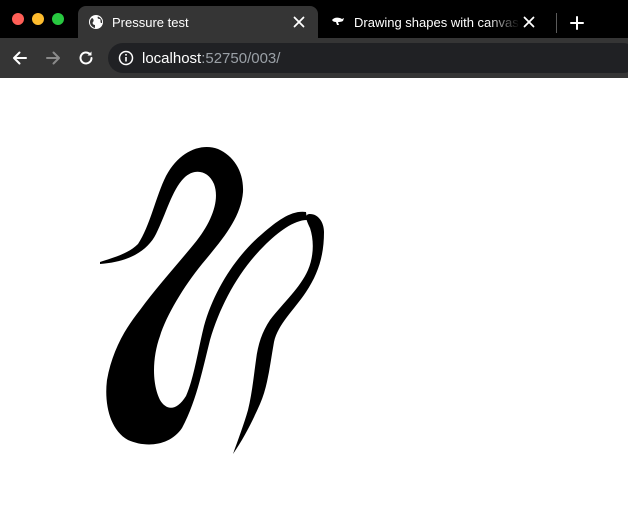  I want to click on forward-arrow-icon, so click(53, 58).